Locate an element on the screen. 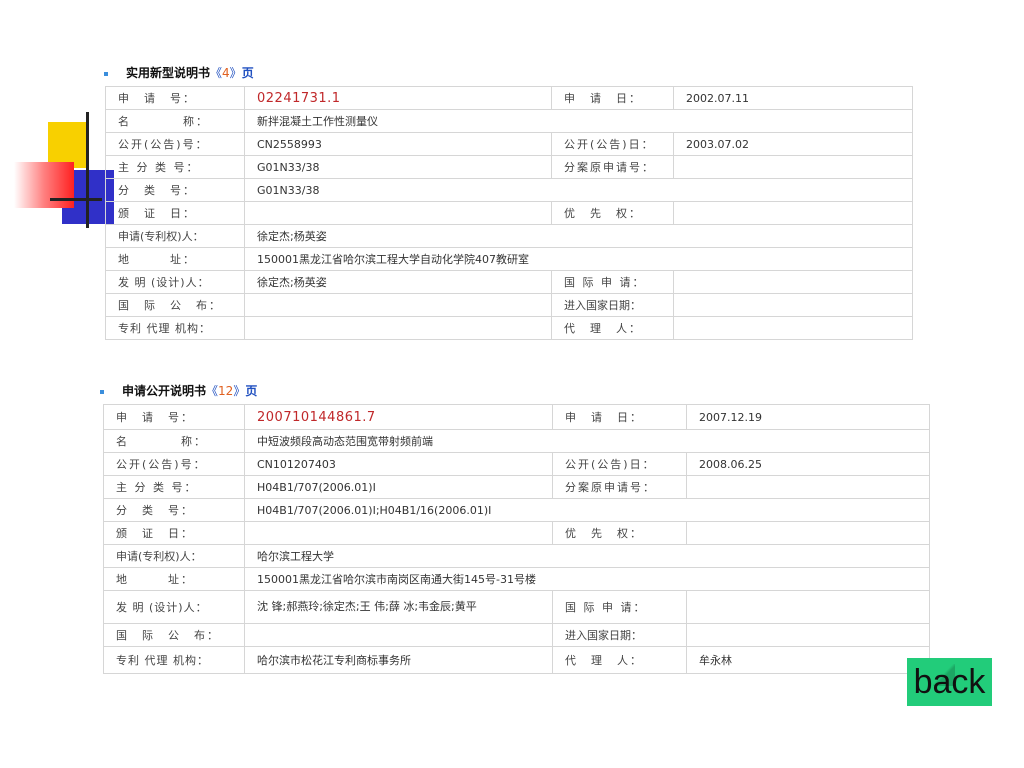  intl-app-value is located at coordinates (808, 607).